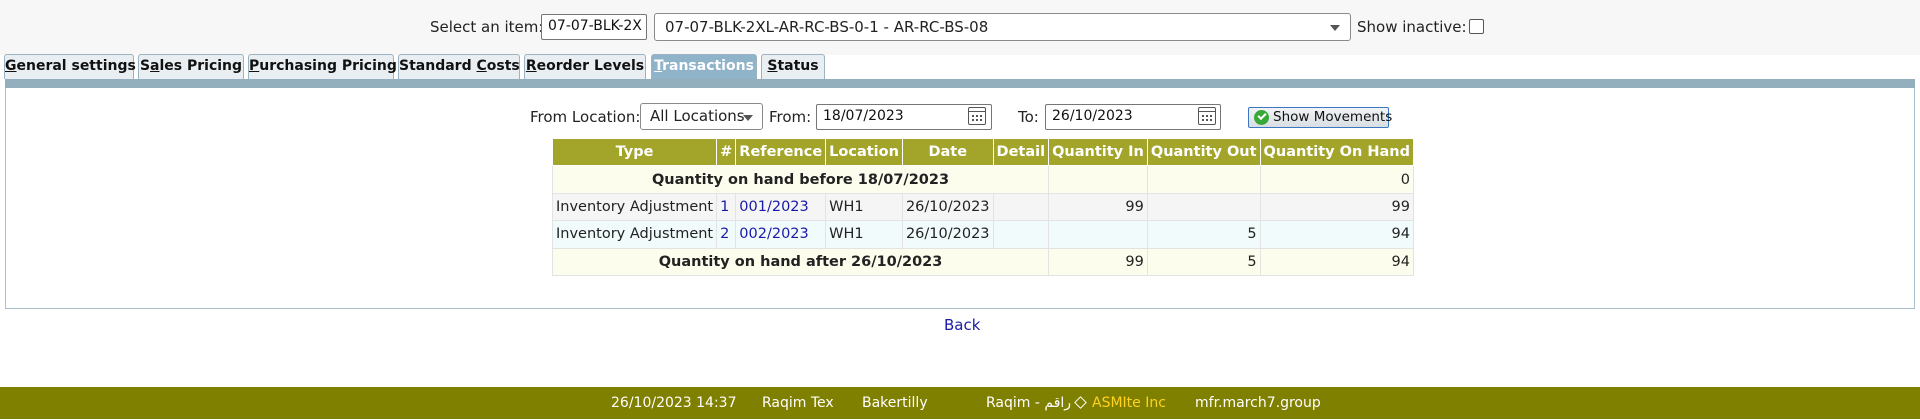 The height and width of the screenshot is (420, 1920). Describe the element at coordinates (781, 152) in the screenshot. I see `col-reference: Reference` at that location.